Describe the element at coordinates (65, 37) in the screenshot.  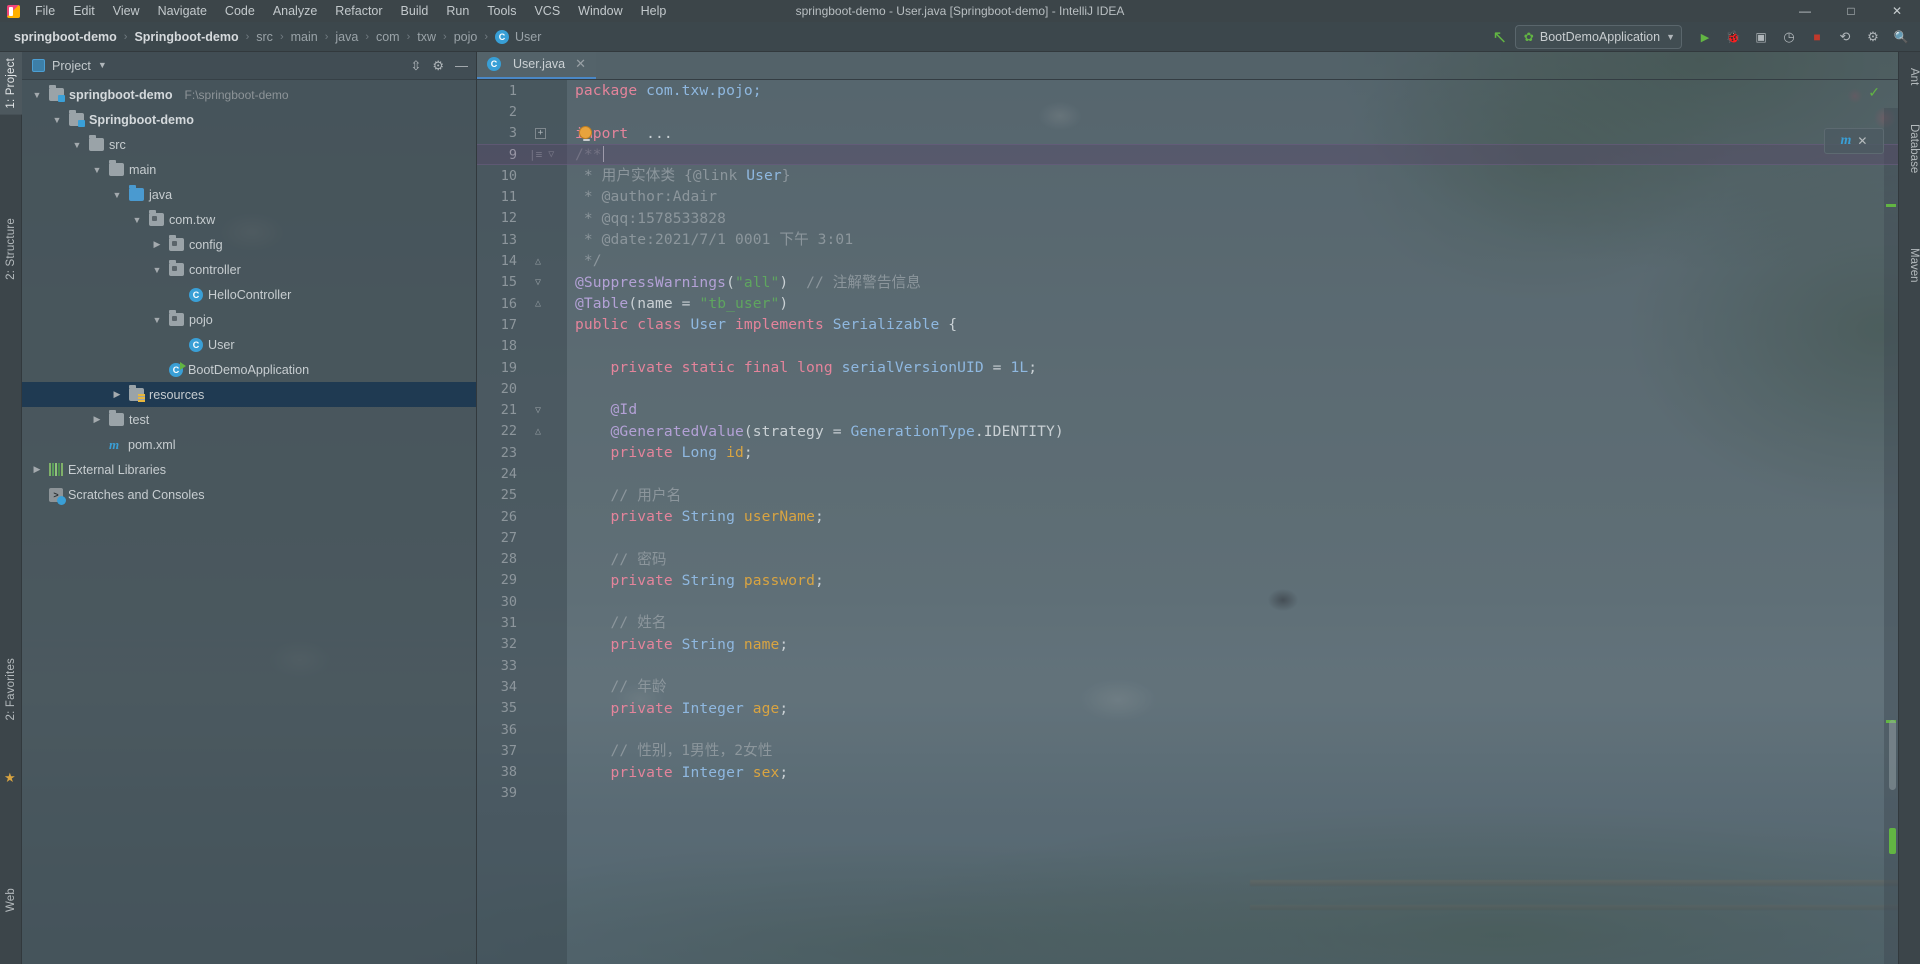
I see `breadcrumb-item-springboot-demo: springboot-demo` at that location.